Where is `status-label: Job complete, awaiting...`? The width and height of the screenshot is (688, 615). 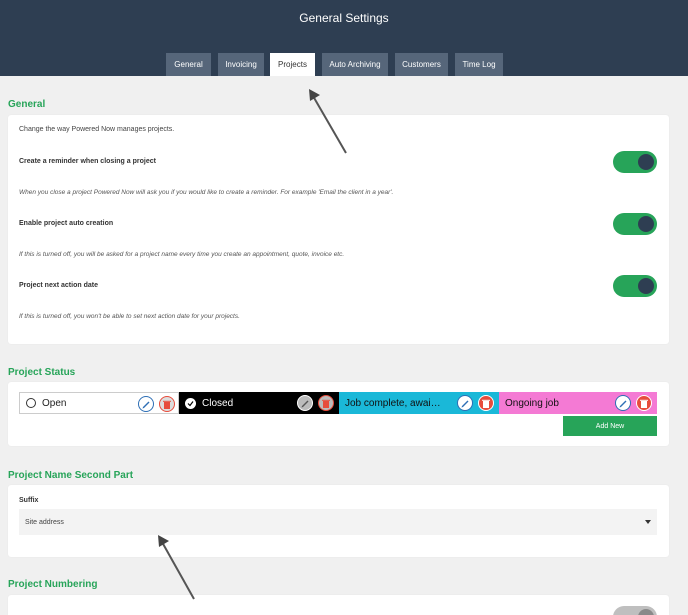
status-label: Job complete, awaiting... is located at coordinates (393, 403).